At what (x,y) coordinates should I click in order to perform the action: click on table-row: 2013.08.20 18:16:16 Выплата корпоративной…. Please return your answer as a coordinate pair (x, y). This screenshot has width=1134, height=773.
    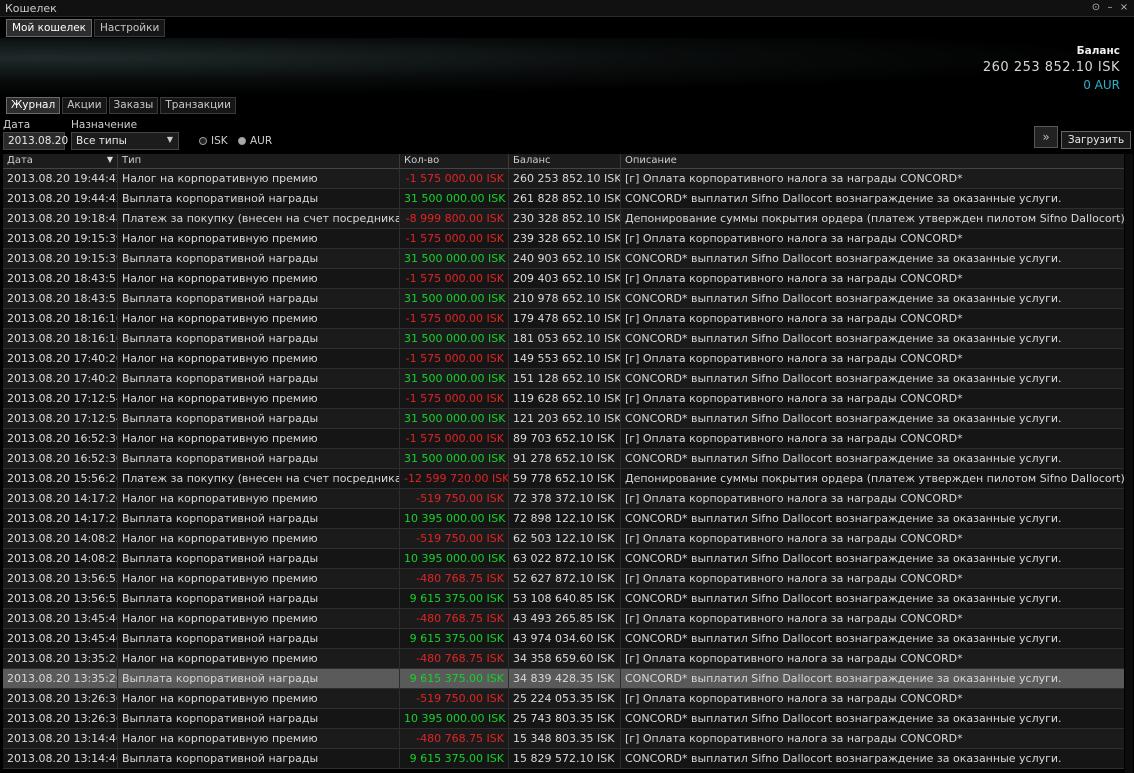
    Looking at the image, I should click on (563, 339).